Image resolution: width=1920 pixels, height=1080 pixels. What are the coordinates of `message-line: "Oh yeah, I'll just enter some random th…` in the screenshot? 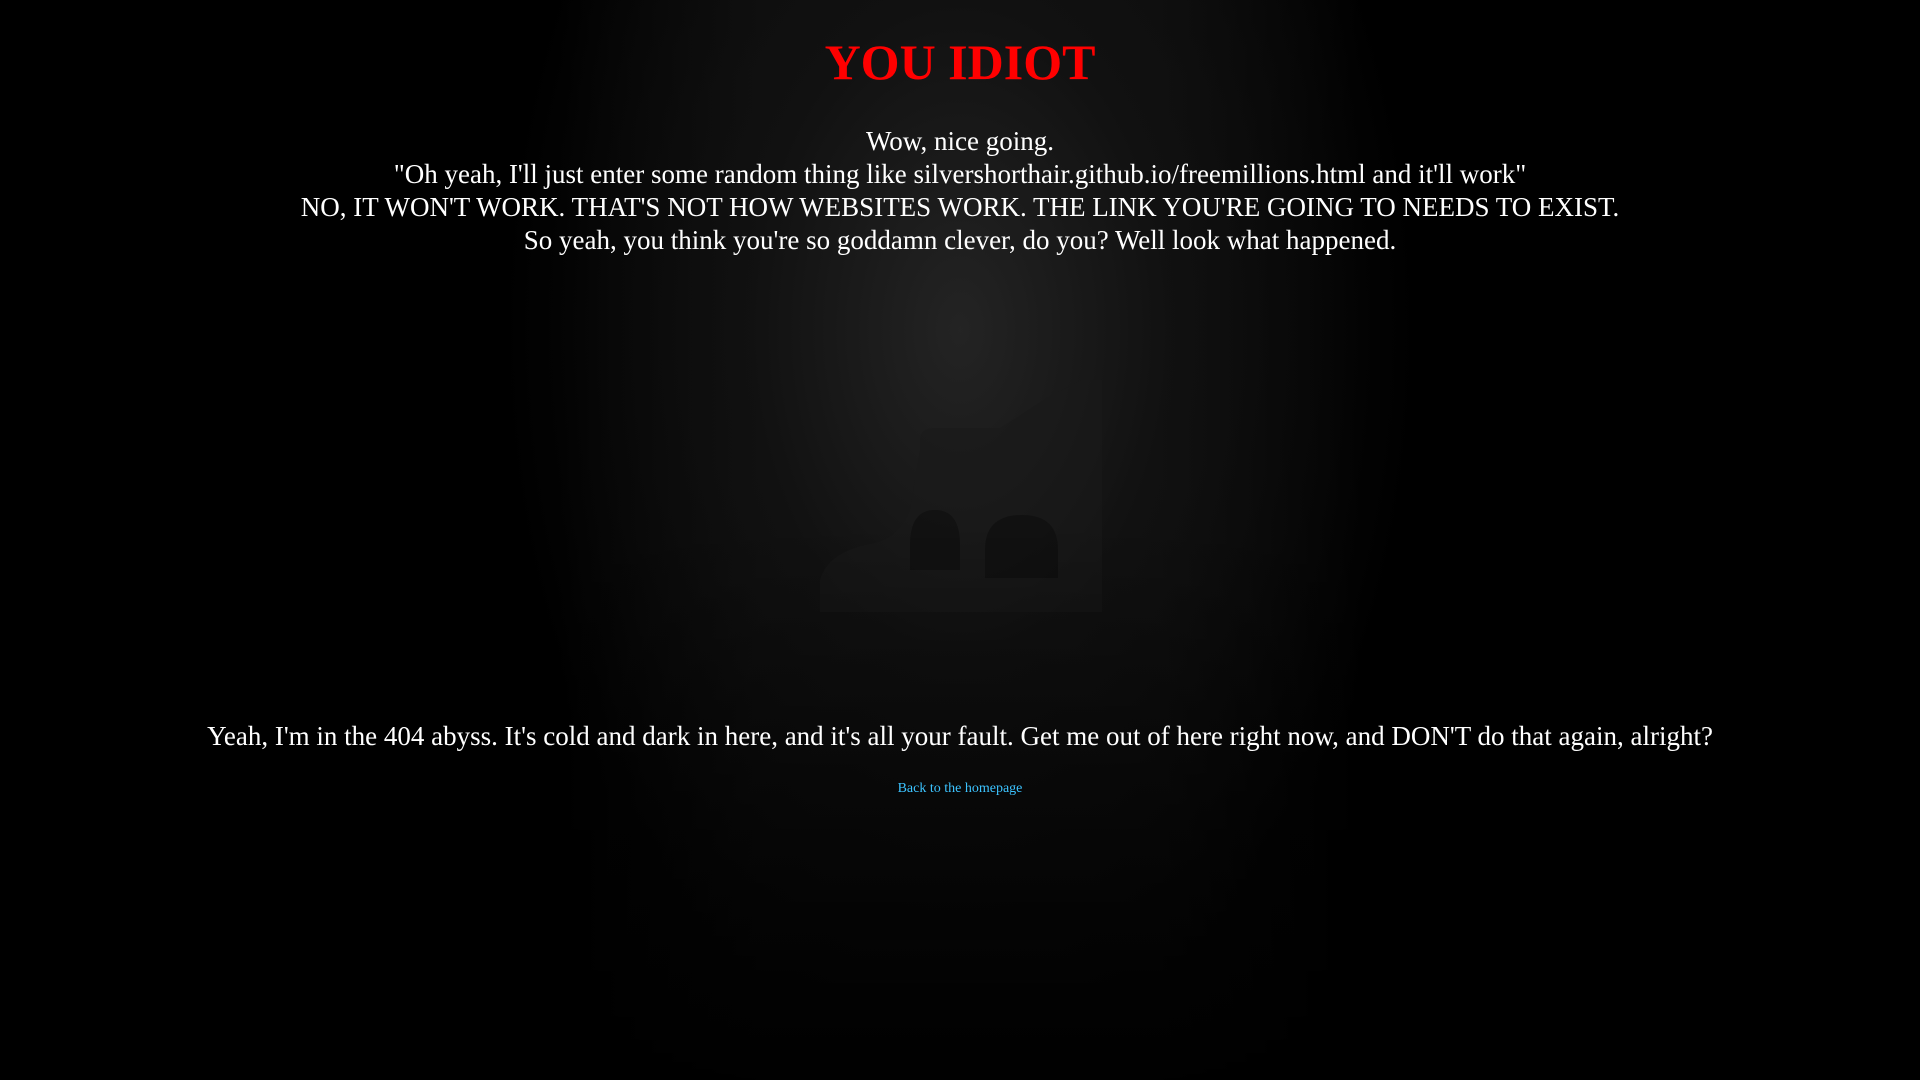 It's located at (960, 174).